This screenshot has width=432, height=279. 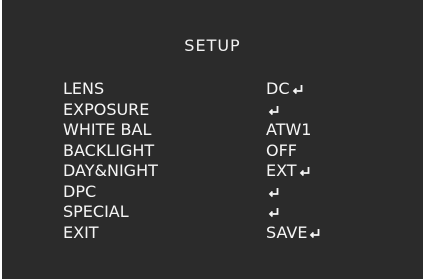 I want to click on menu-item-label: BACKLIGHT, so click(x=109, y=150).